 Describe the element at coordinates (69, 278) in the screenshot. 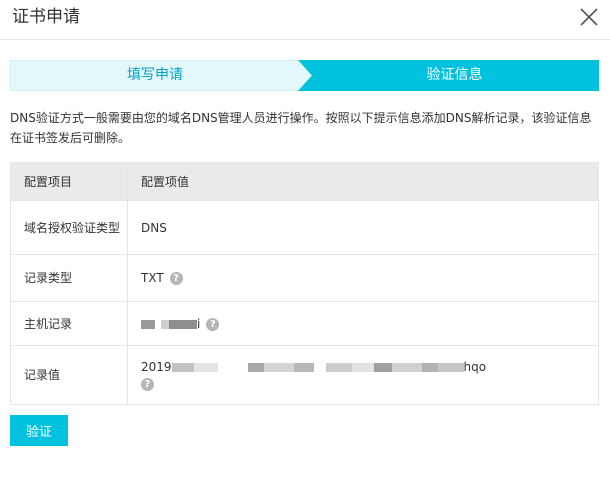

I see `row-item-label: 记录类型` at that location.